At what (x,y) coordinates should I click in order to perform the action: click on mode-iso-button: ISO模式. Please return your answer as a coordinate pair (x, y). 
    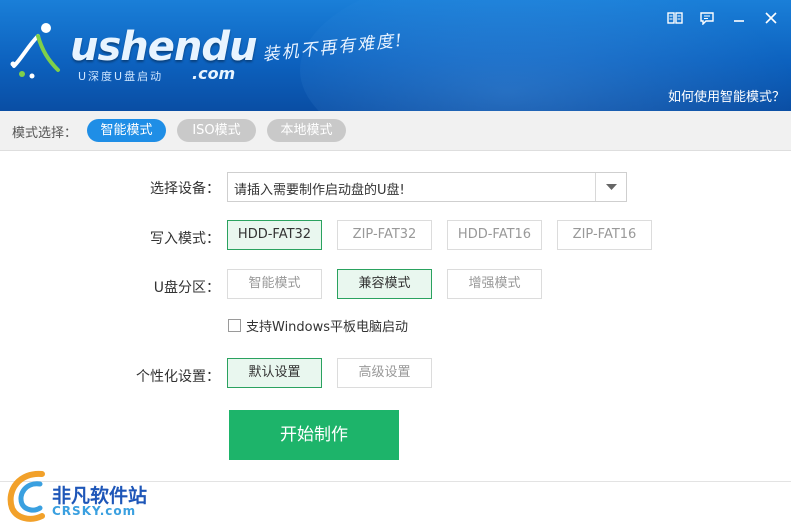
    Looking at the image, I should click on (216, 130).